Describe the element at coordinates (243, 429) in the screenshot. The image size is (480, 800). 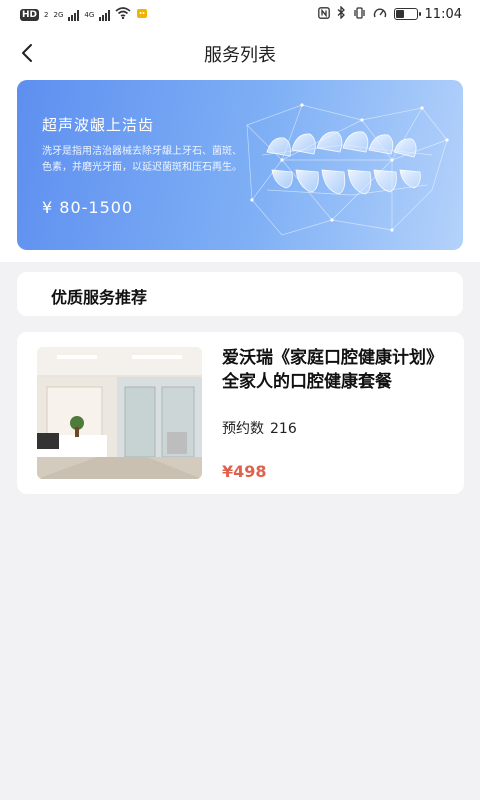
I see `booking-count-label: 预约数` at that location.